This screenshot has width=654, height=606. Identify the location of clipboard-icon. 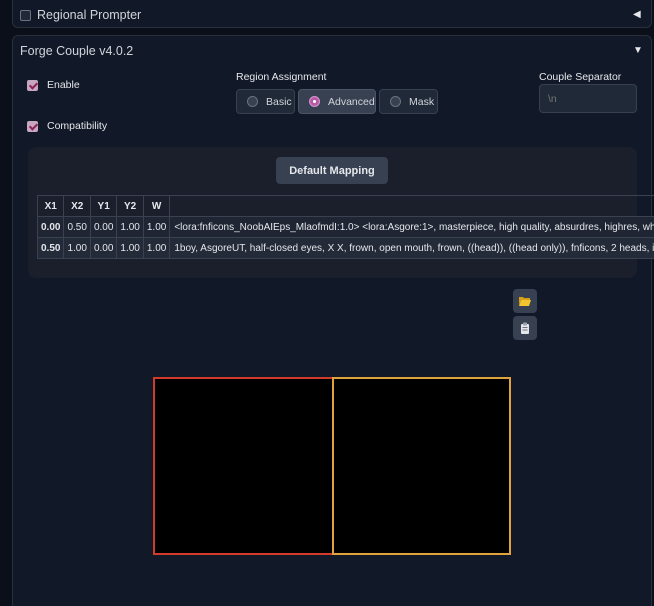
(525, 328).